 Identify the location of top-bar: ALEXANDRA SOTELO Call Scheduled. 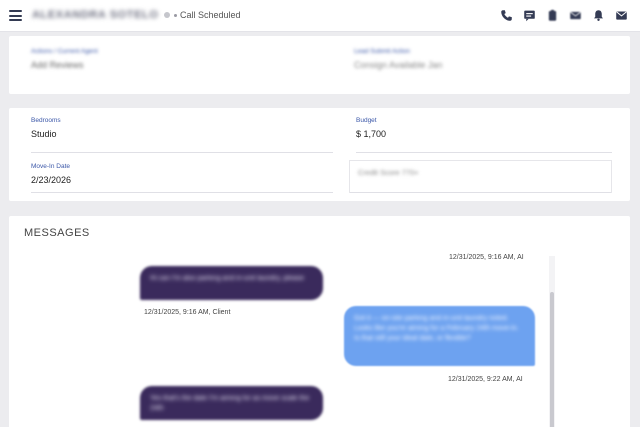
(320, 16).